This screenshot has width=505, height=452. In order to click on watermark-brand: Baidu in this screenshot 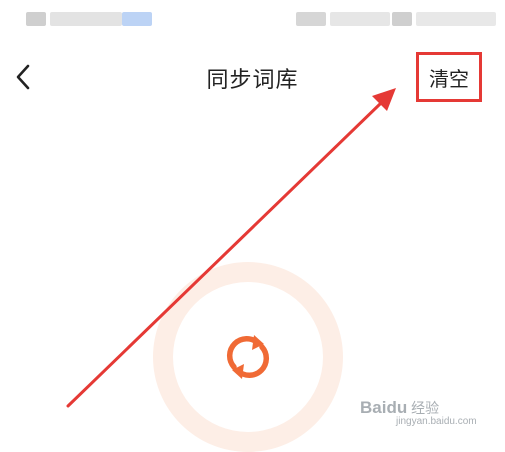, I will do `click(384, 407)`.